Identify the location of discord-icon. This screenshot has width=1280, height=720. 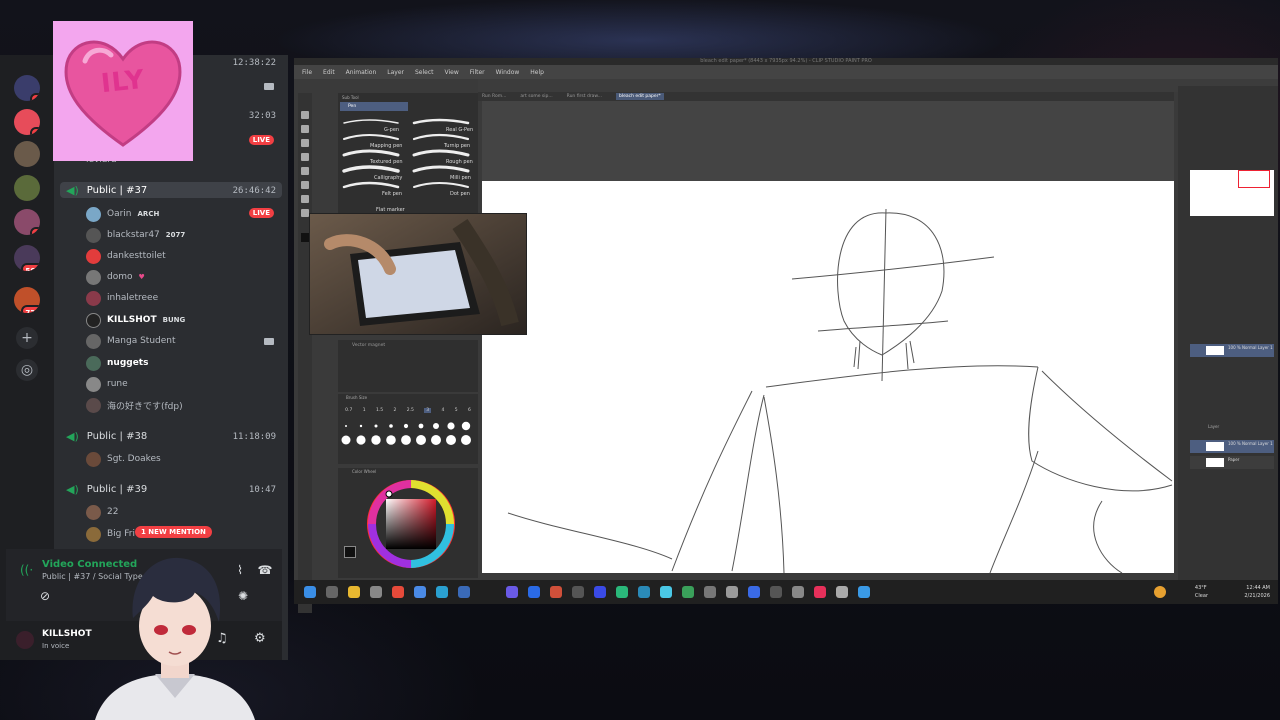
(512, 592).